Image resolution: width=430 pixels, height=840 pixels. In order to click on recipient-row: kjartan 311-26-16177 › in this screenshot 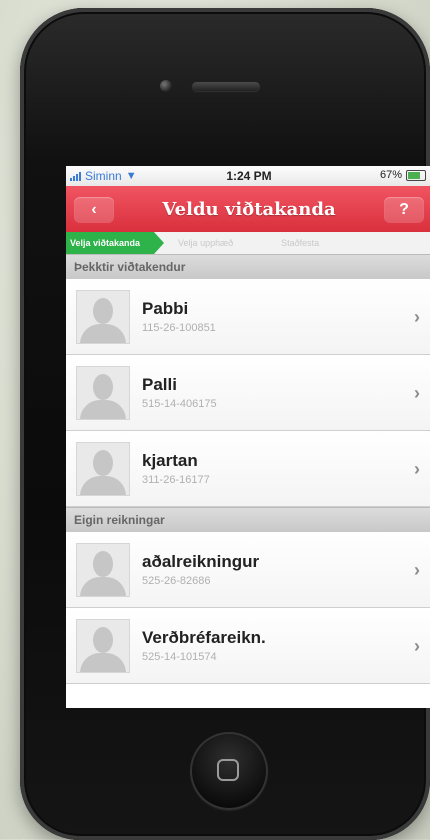, I will do `click(248, 469)`.